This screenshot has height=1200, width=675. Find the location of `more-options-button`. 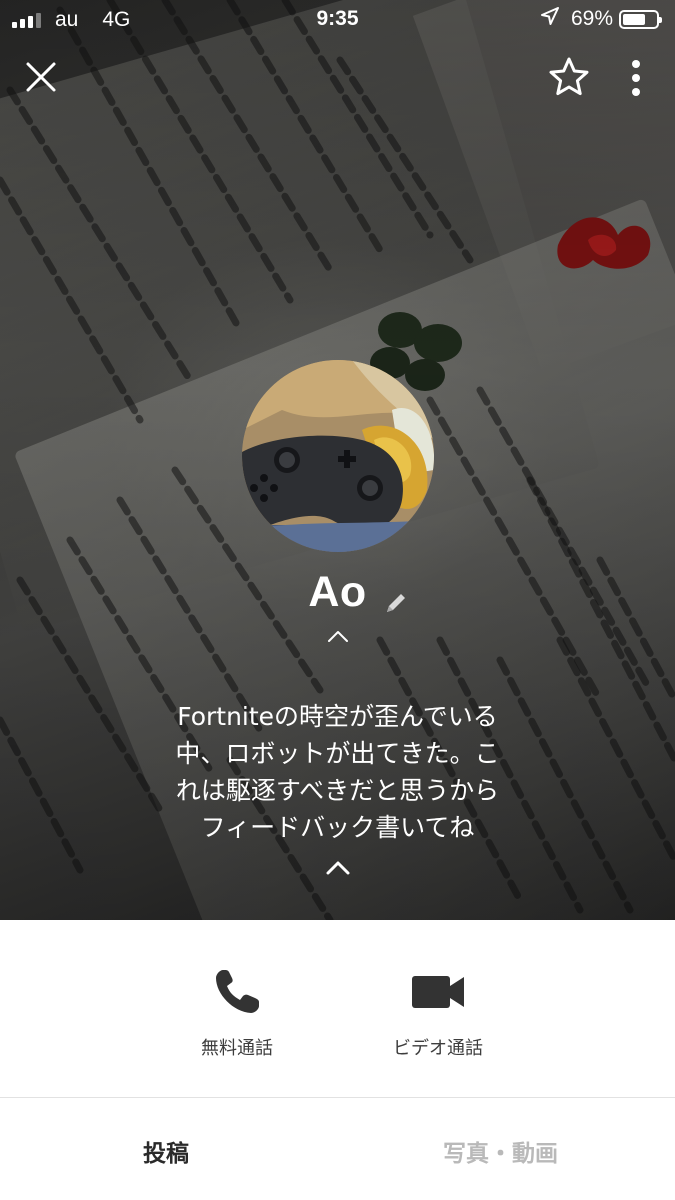

more-options-button is located at coordinates (636, 78).